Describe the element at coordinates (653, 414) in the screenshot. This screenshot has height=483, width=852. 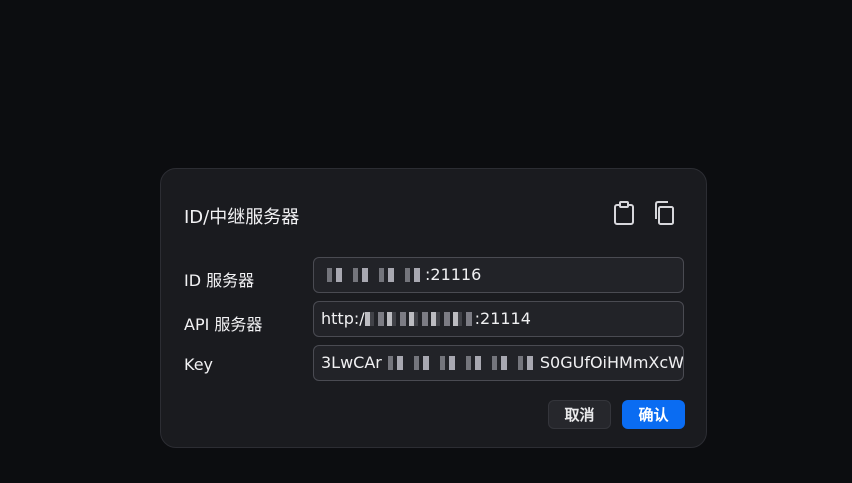
I see `confirm-button: 确认` at that location.